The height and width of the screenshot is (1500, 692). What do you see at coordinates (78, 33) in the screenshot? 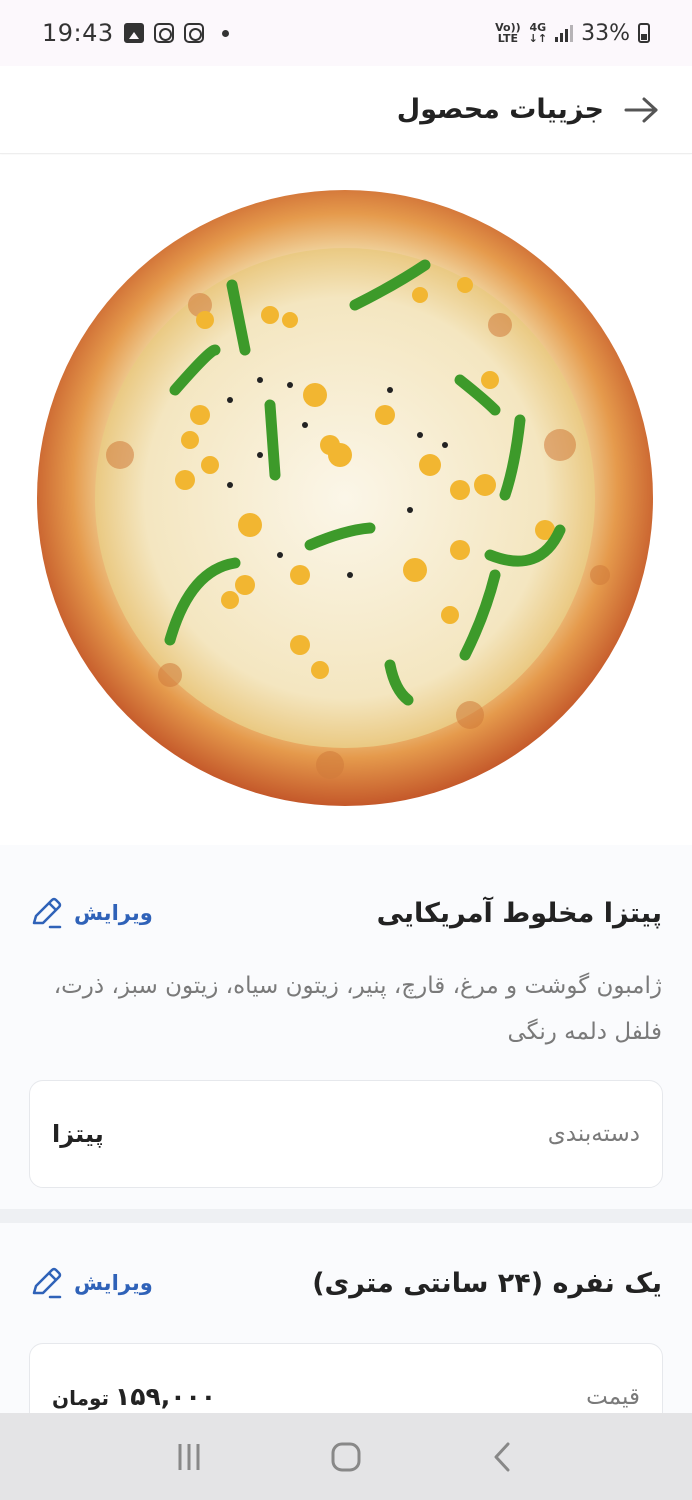
I see `status-time: 19:43` at bounding box center [78, 33].